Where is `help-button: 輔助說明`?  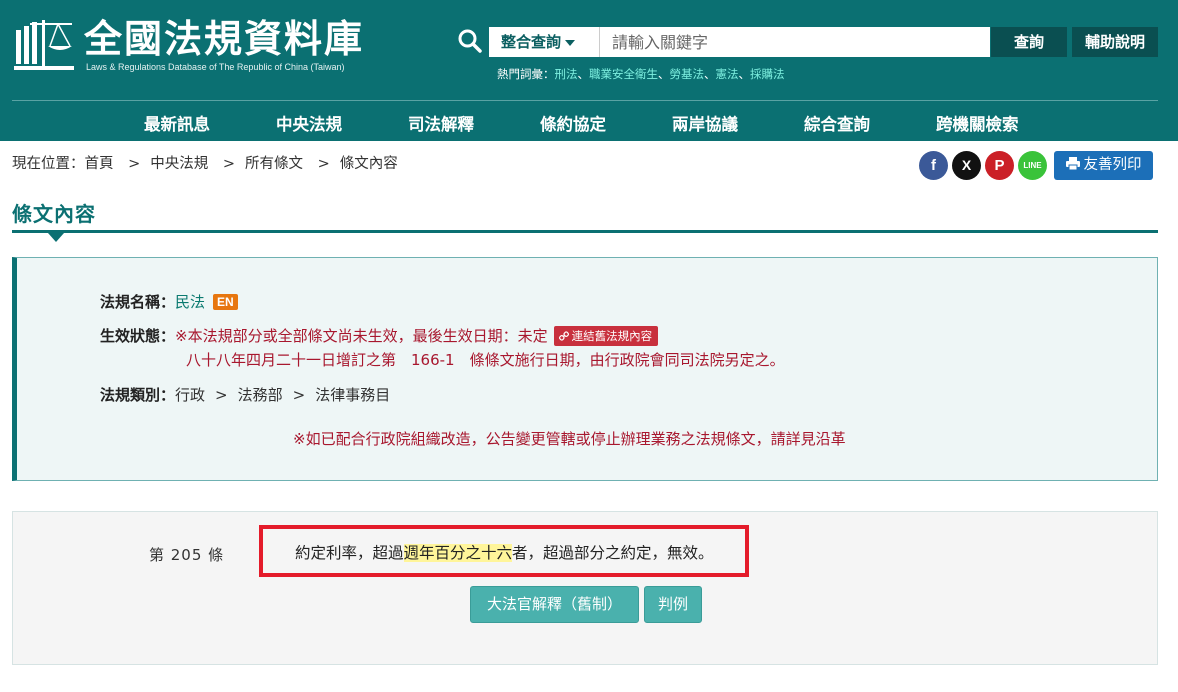
help-button: 輔助說明 is located at coordinates (1115, 42).